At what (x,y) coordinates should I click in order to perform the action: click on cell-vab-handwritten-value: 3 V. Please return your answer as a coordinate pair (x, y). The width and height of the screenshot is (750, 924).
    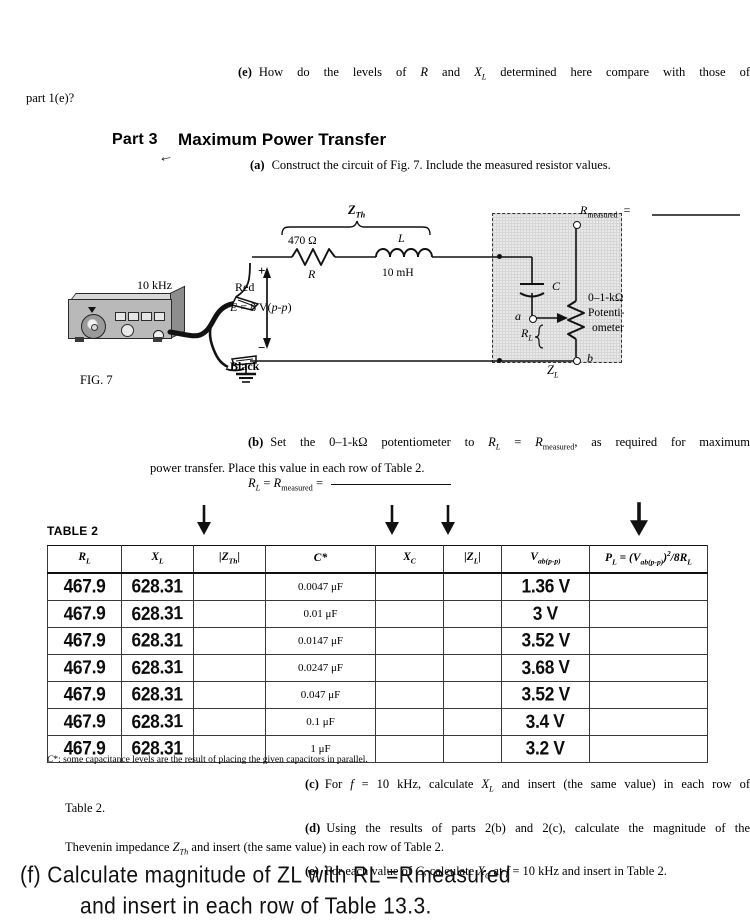
    Looking at the image, I should click on (545, 613).